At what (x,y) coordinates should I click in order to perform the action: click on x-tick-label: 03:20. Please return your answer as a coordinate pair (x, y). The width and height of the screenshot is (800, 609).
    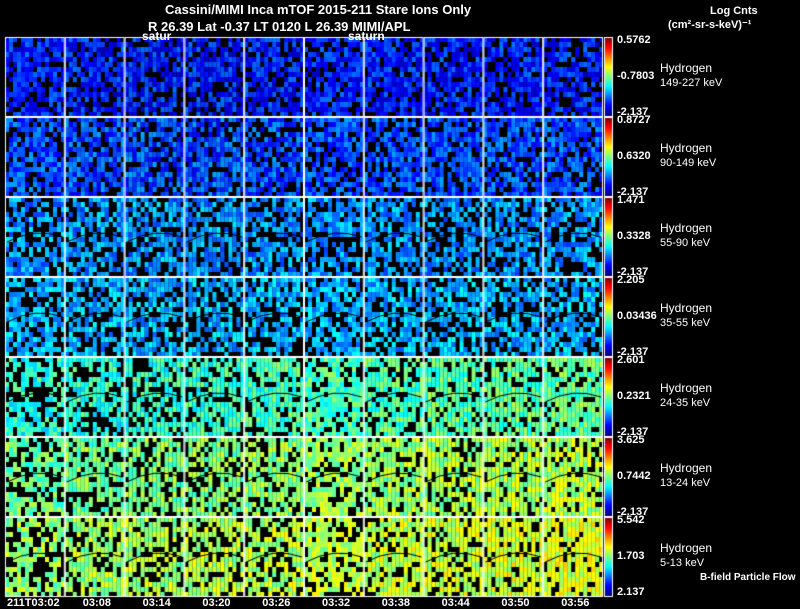
    Looking at the image, I should click on (216, 603).